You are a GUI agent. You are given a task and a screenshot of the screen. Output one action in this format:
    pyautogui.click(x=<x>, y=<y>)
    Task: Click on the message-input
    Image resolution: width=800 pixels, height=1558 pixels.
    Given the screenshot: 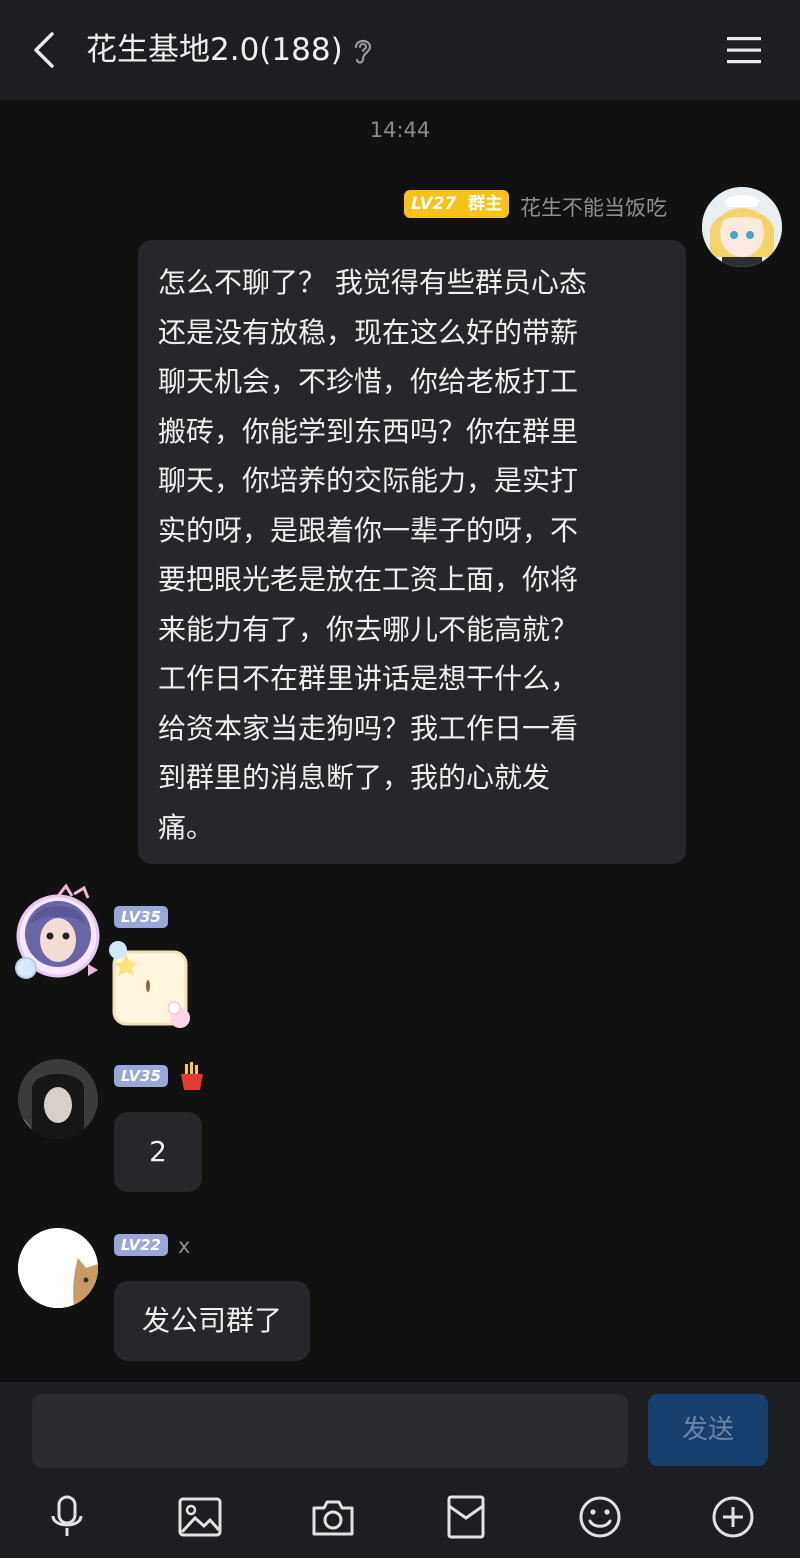 What is the action you would take?
    pyautogui.click(x=330, y=1431)
    